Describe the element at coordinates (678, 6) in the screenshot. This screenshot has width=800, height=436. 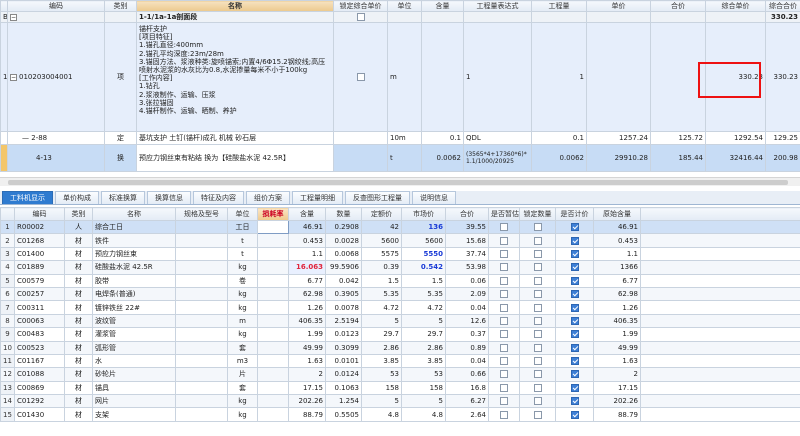
I see `col-total-header: 合价` at that location.